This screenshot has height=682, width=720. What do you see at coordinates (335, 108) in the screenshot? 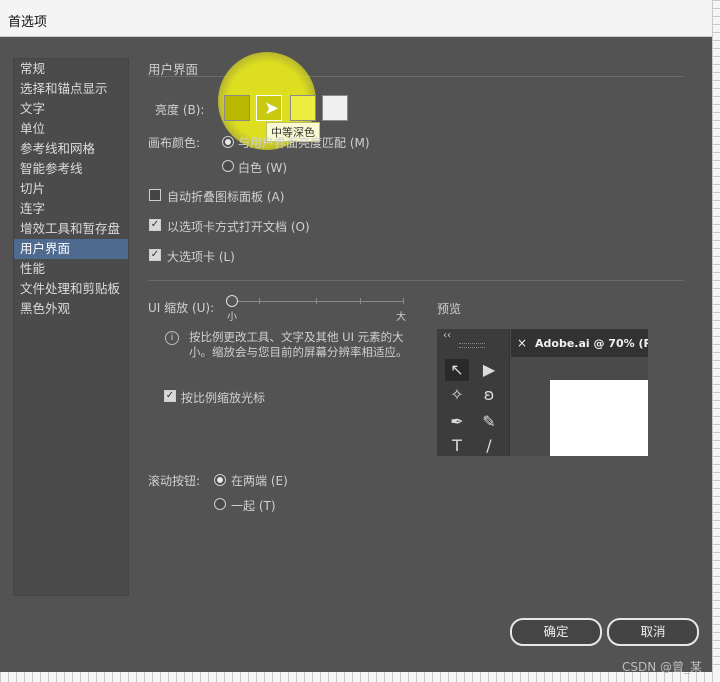
I see `brightness-swatch-light` at bounding box center [335, 108].